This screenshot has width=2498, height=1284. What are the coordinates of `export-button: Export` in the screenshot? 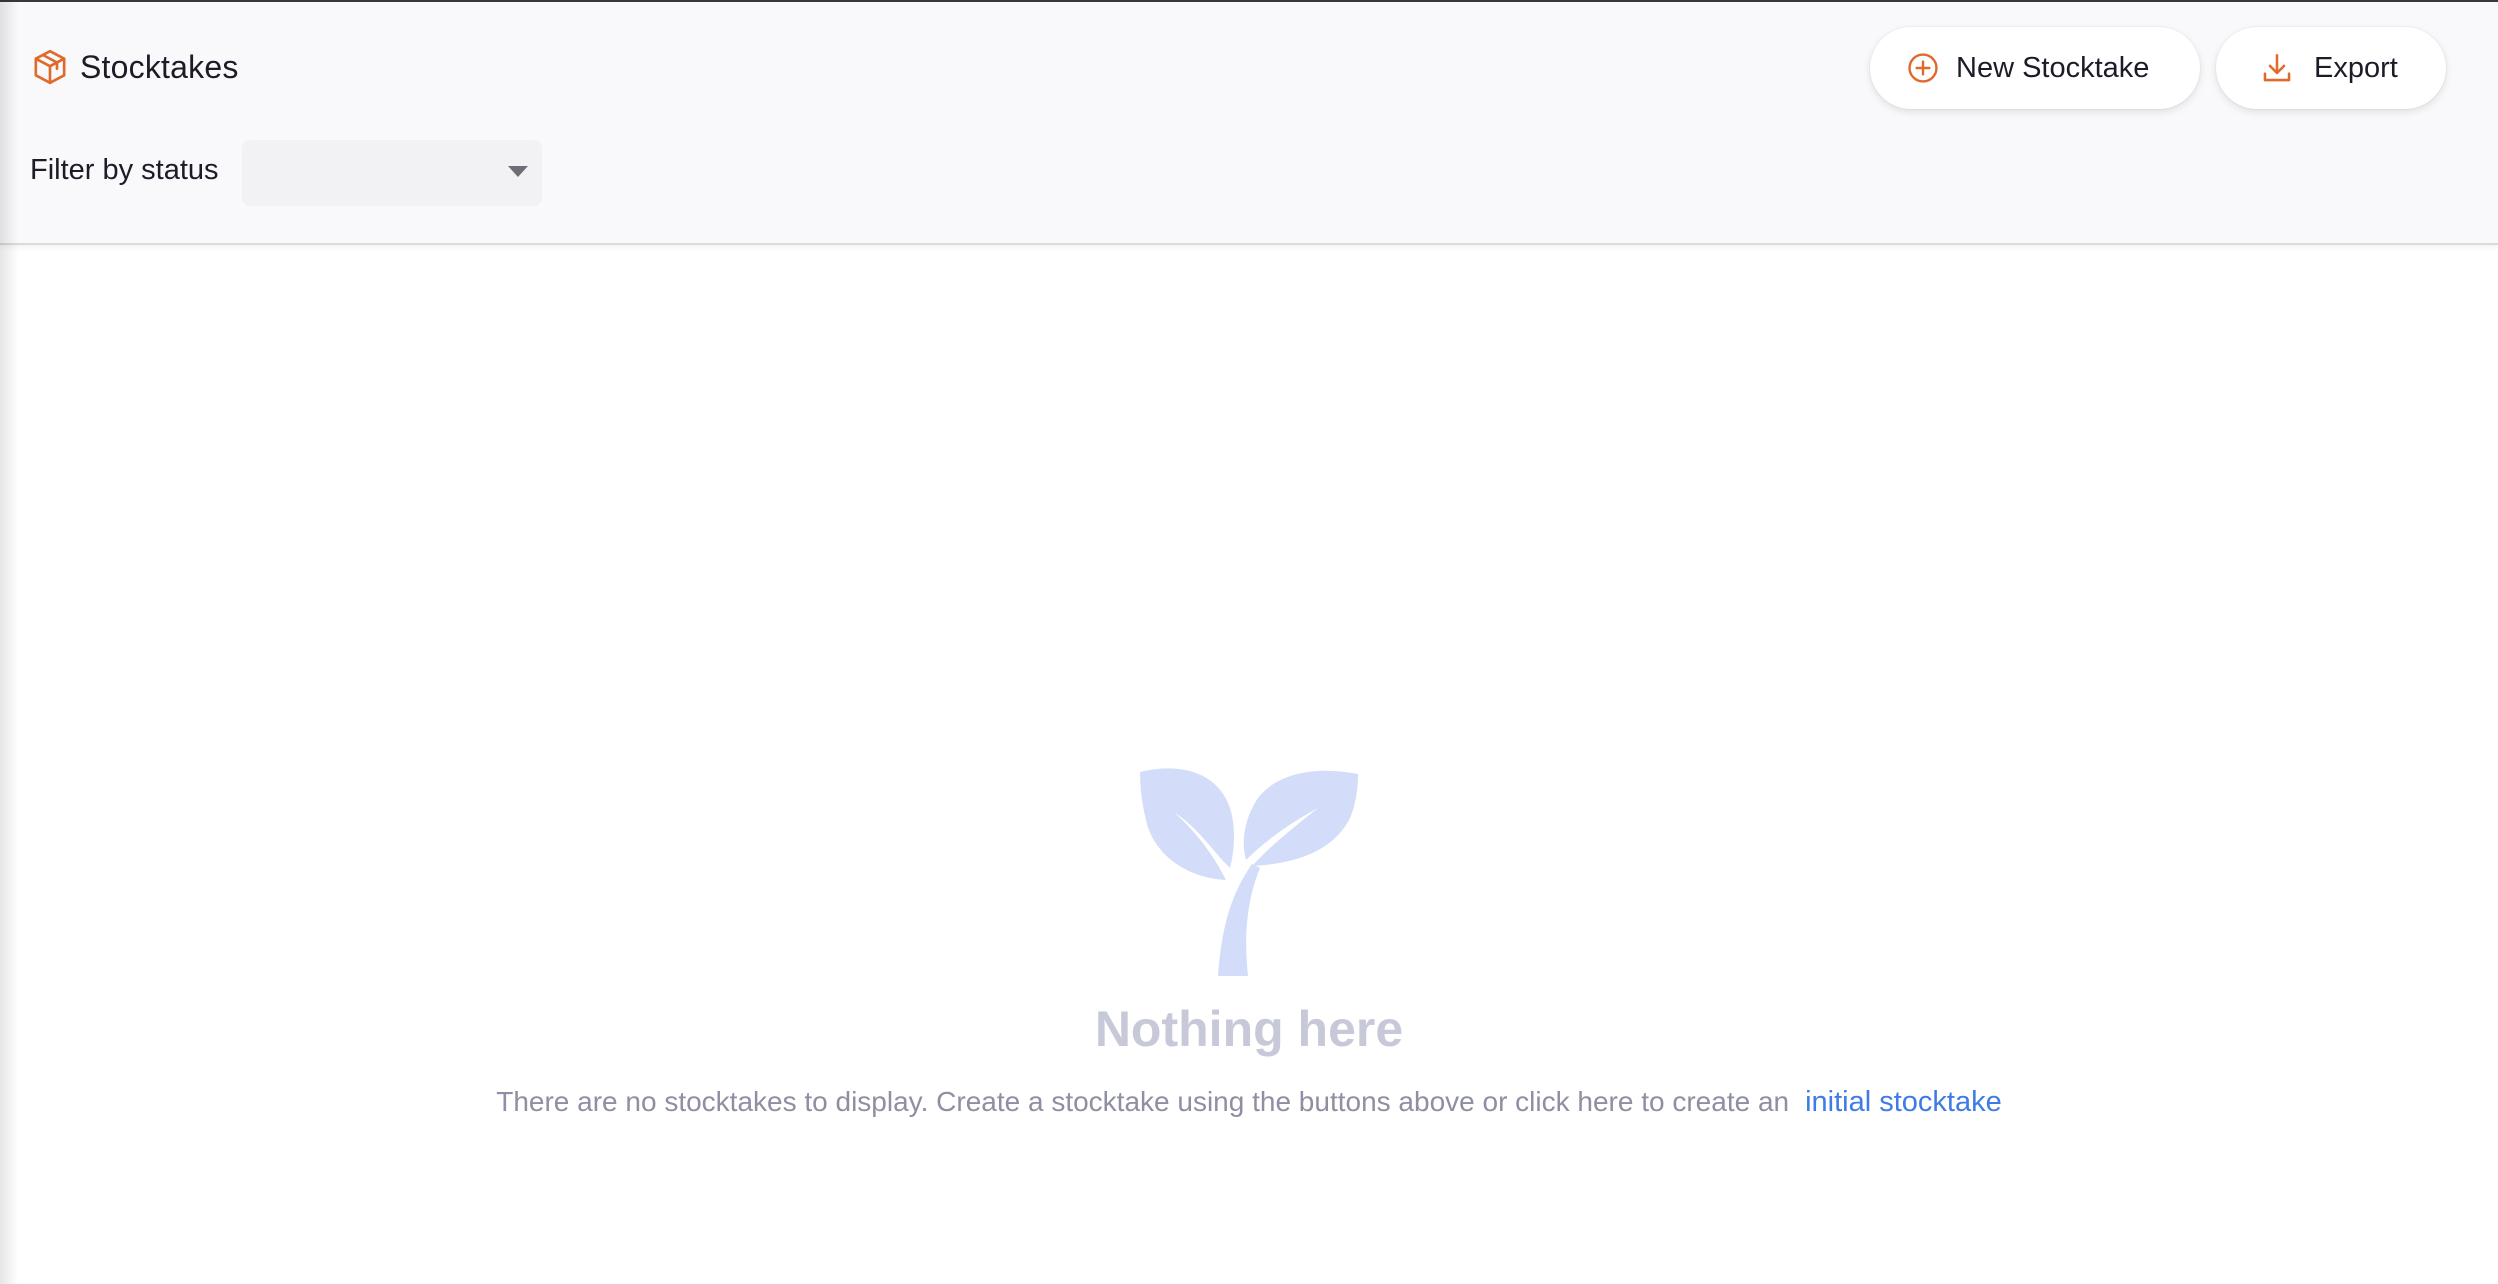 It's located at (2331, 68).